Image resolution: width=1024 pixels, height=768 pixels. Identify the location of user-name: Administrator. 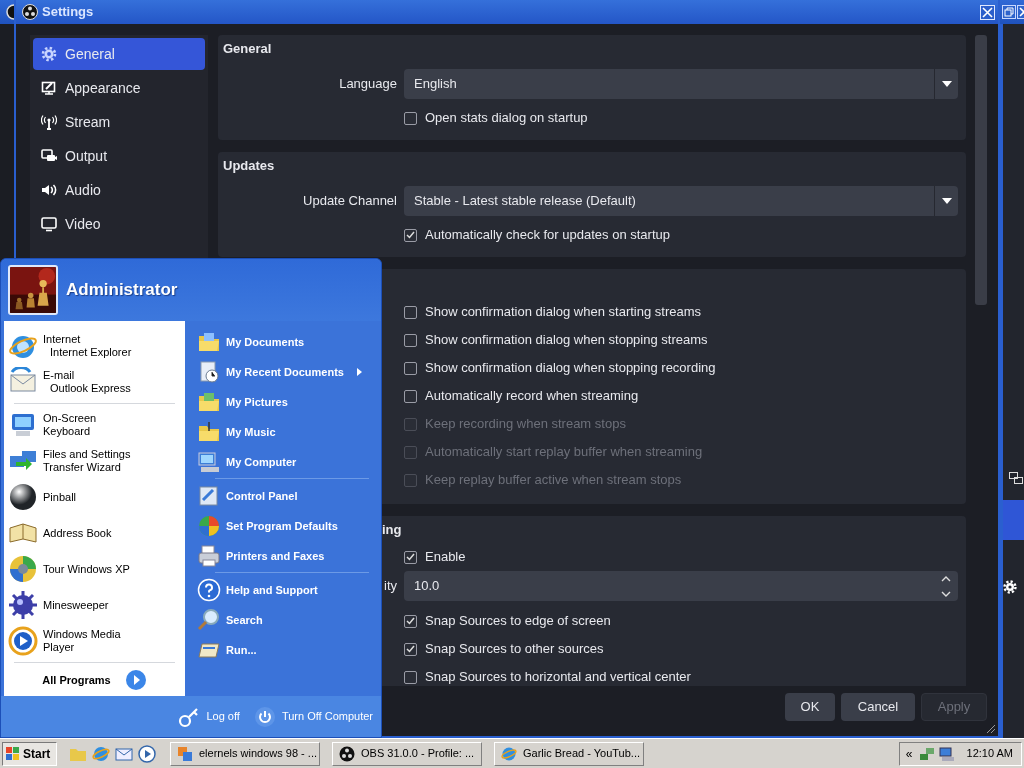
(122, 290).